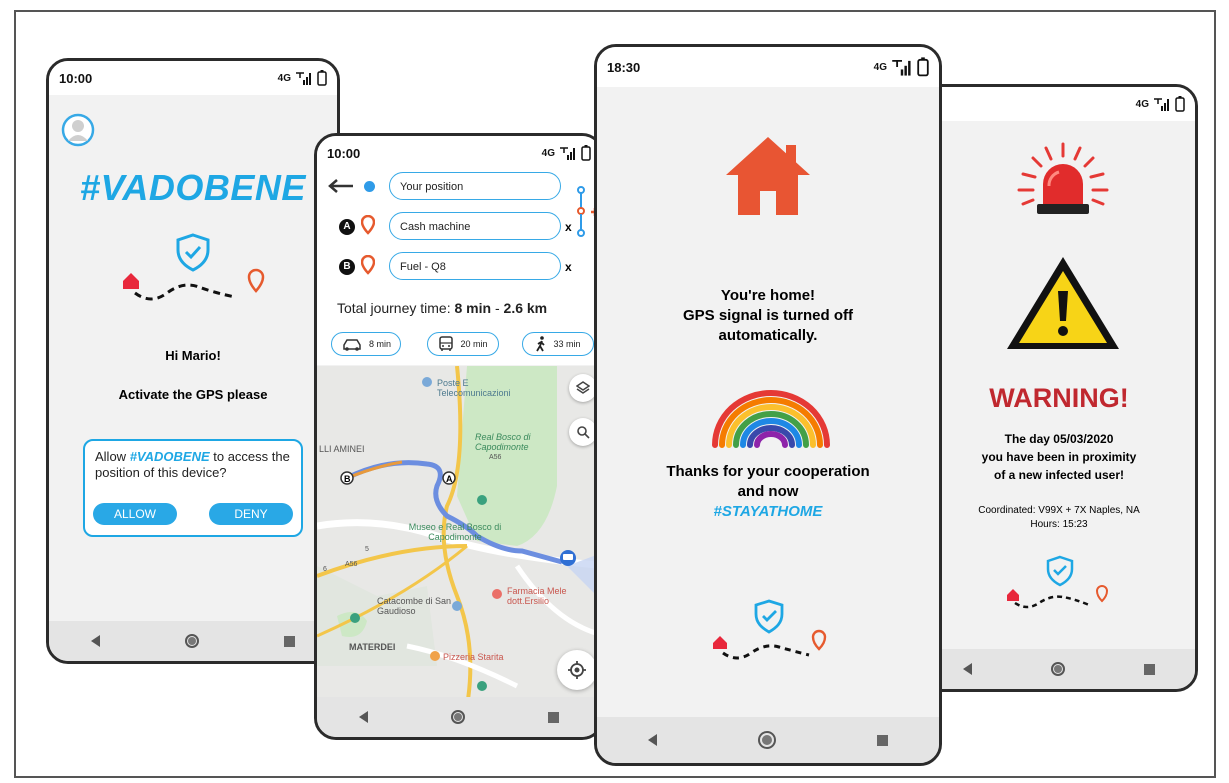 The image size is (1229, 783). What do you see at coordinates (768, 67) in the screenshot?
I see `status-bar: 18:30 4G` at bounding box center [768, 67].